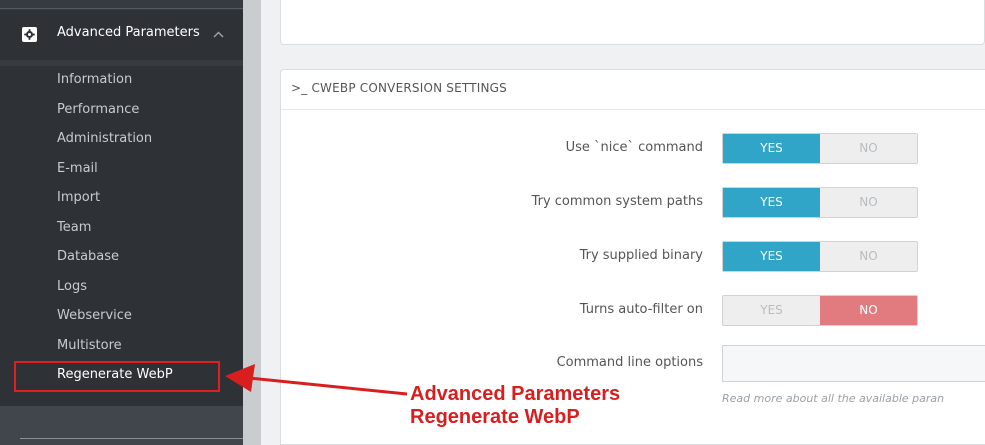  Describe the element at coordinates (72, 286) in the screenshot. I see `sidebar-item-logs: Logs` at that location.